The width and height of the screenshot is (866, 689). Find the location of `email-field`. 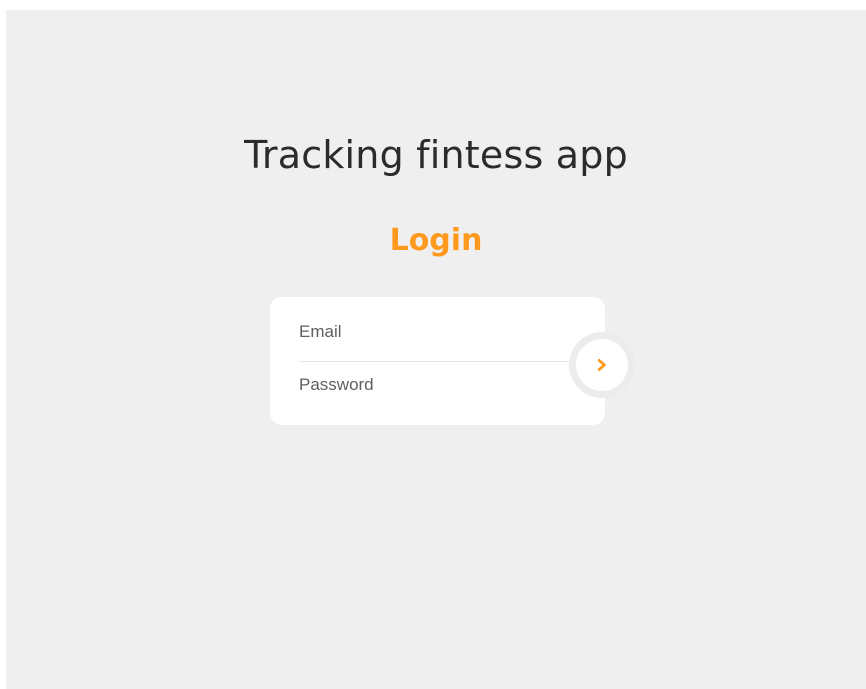

email-field is located at coordinates (433, 332).